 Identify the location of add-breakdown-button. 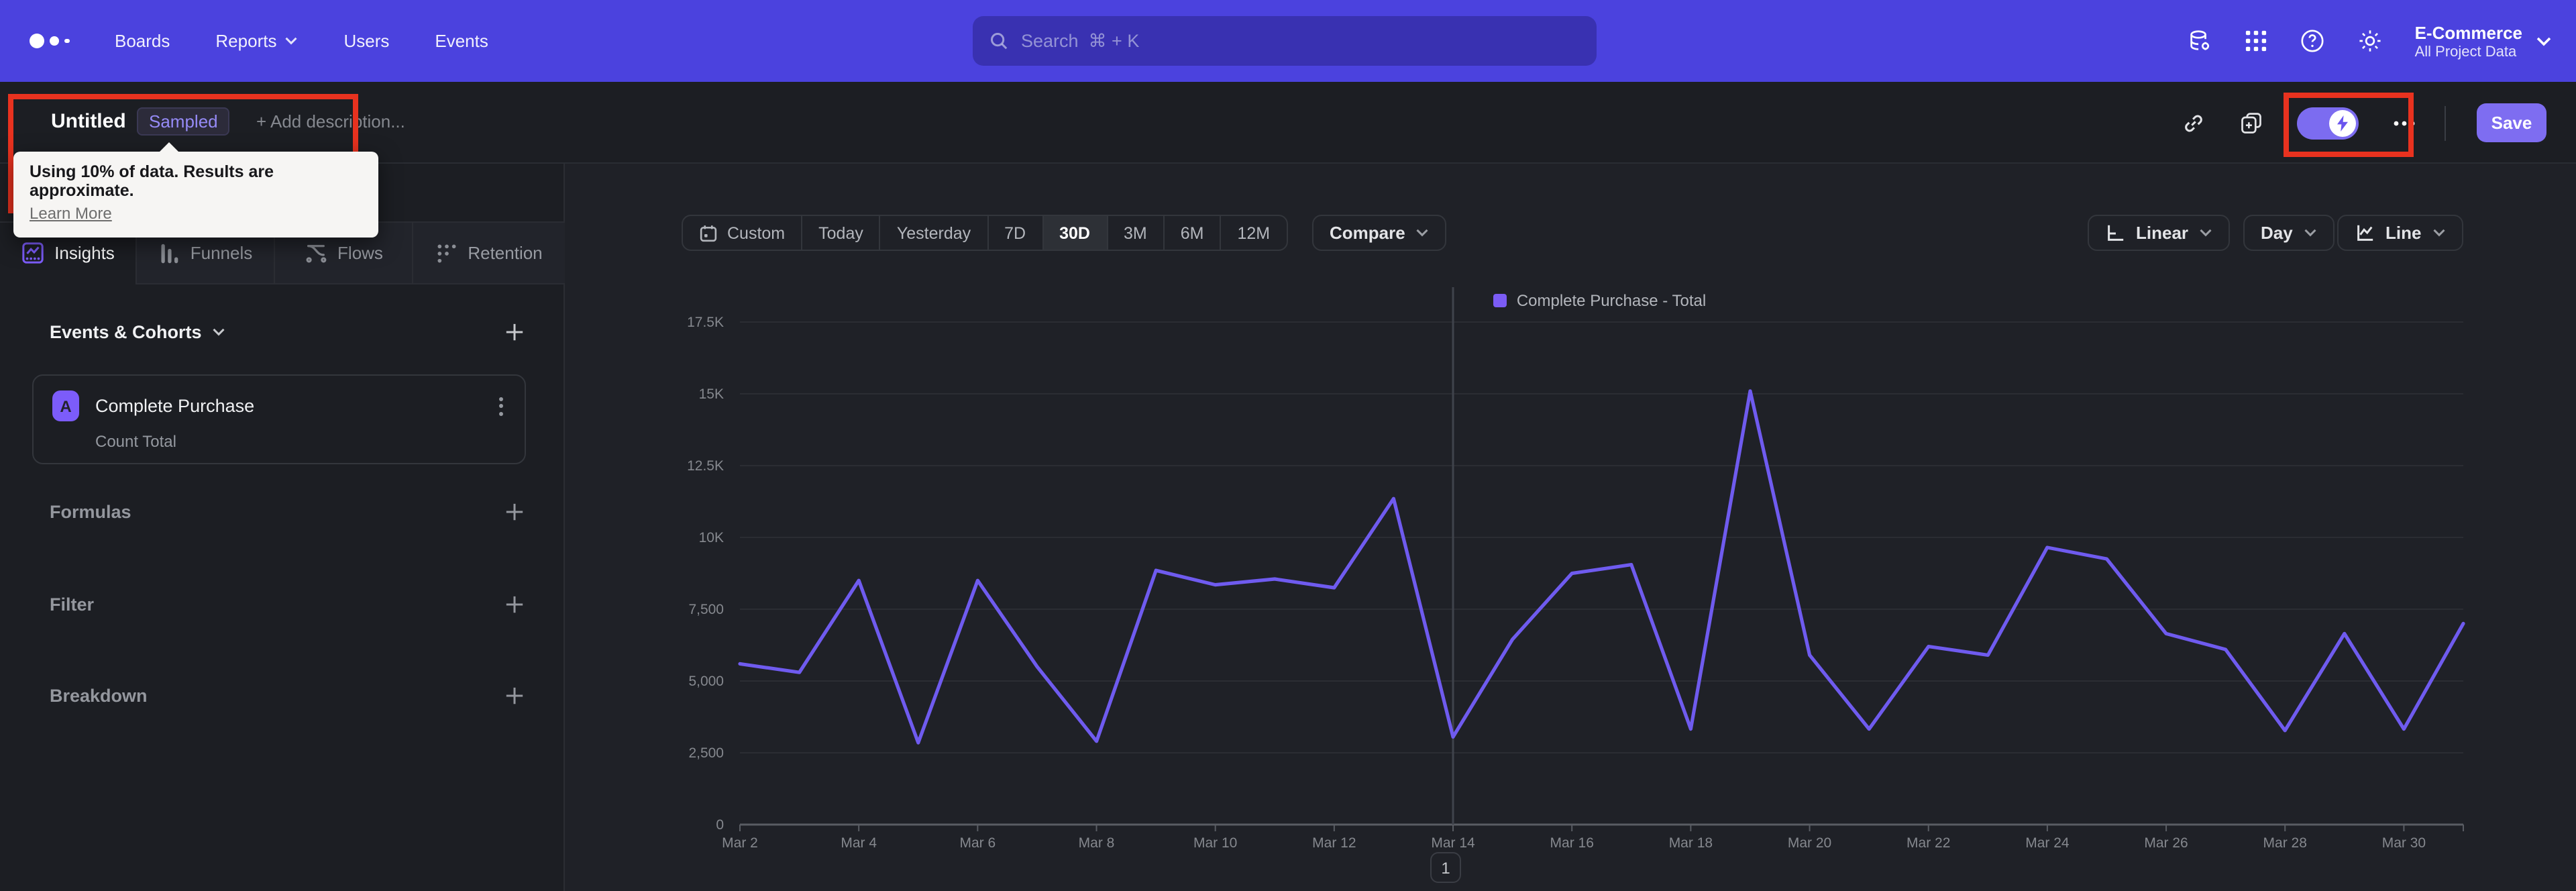
(514, 696).